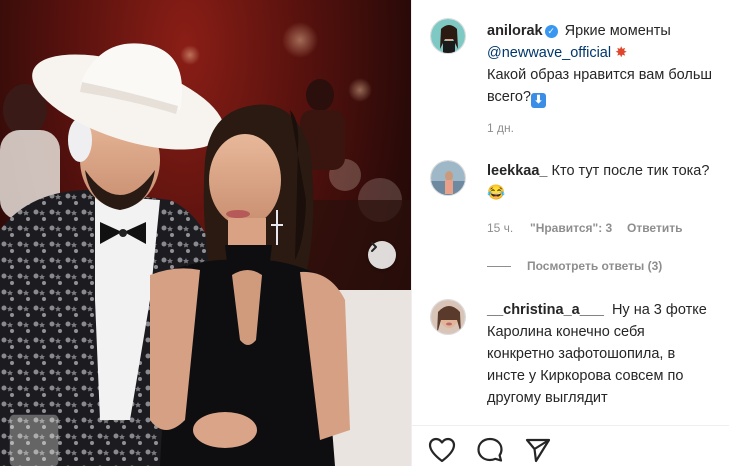  Describe the element at coordinates (547, 398) in the screenshot. I see `comment-text-line-5: другому выглядит` at that location.